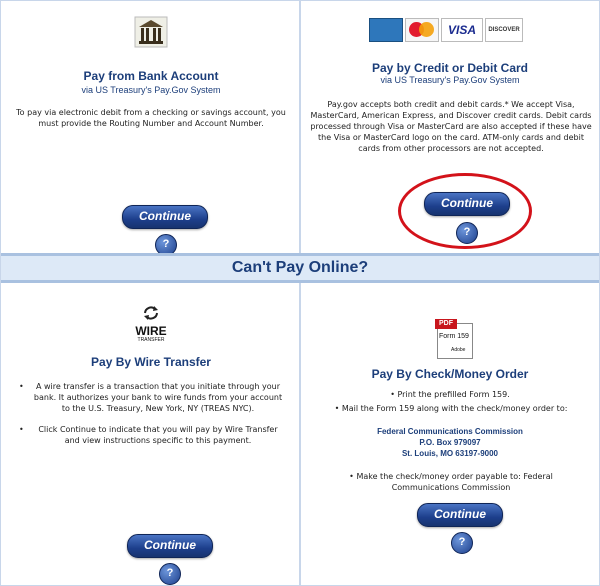 Image resolution: width=600 pixels, height=586 pixels. Describe the element at coordinates (450, 374) in the screenshot. I see `check-title: Pay By Check/Money Order` at that location.